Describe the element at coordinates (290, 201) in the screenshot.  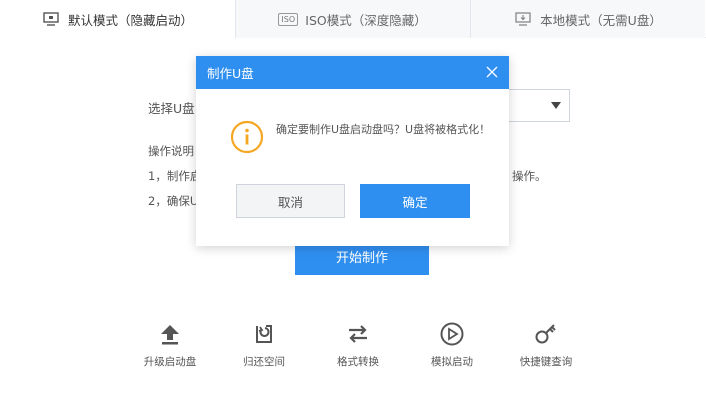
I see `cancel-button: 取消` at that location.